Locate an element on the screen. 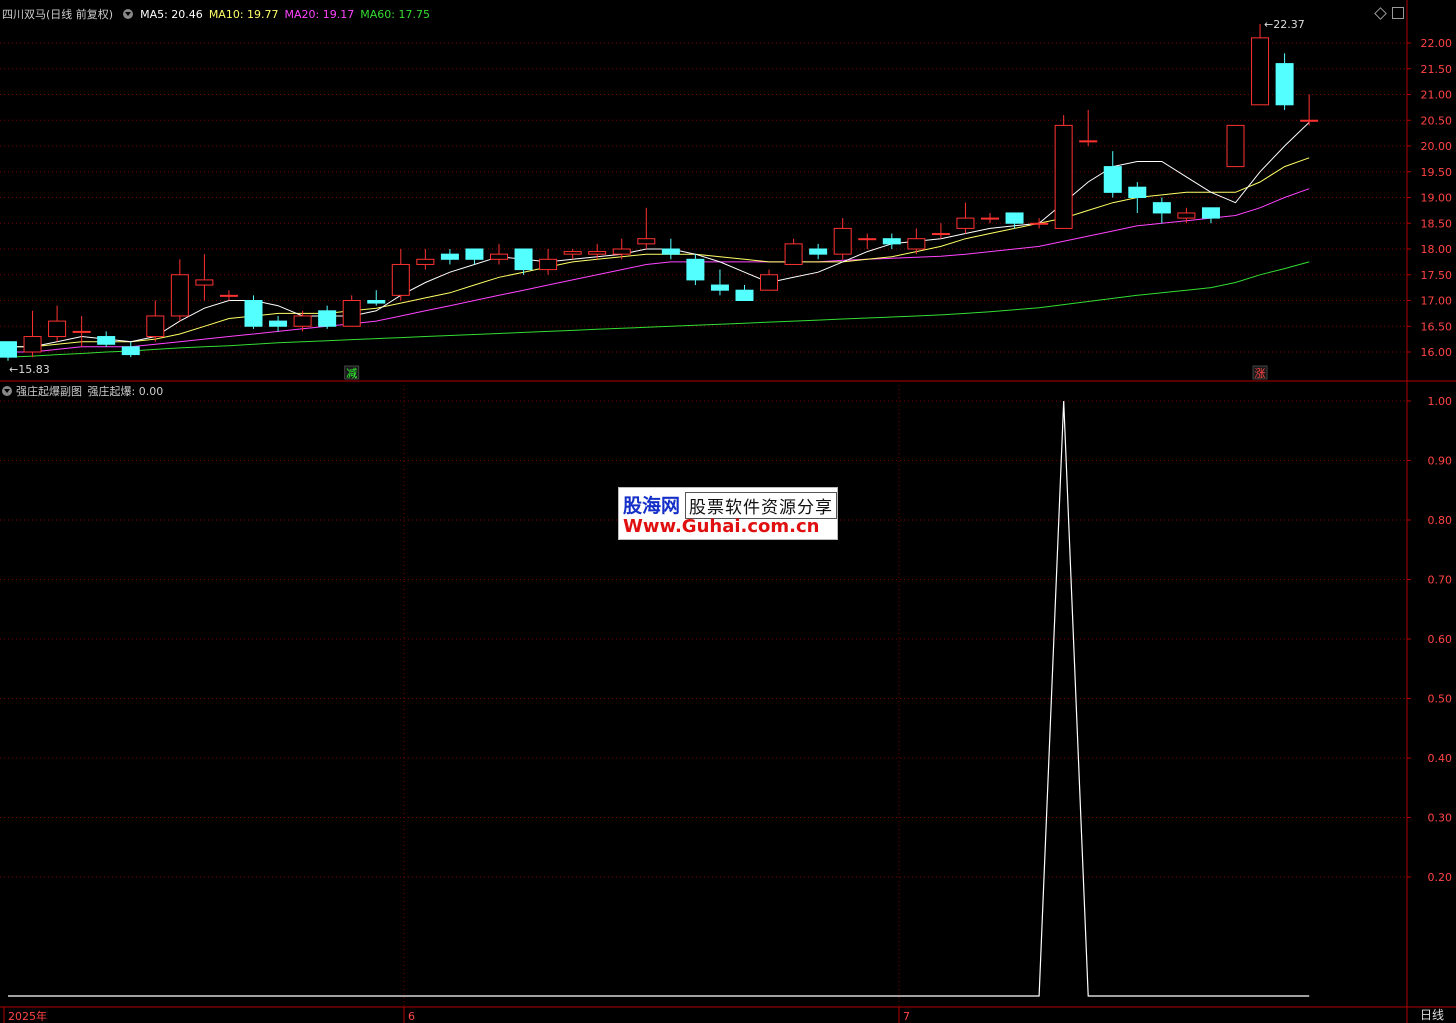  y-tick-label: 0.20 is located at coordinates (1440, 877).